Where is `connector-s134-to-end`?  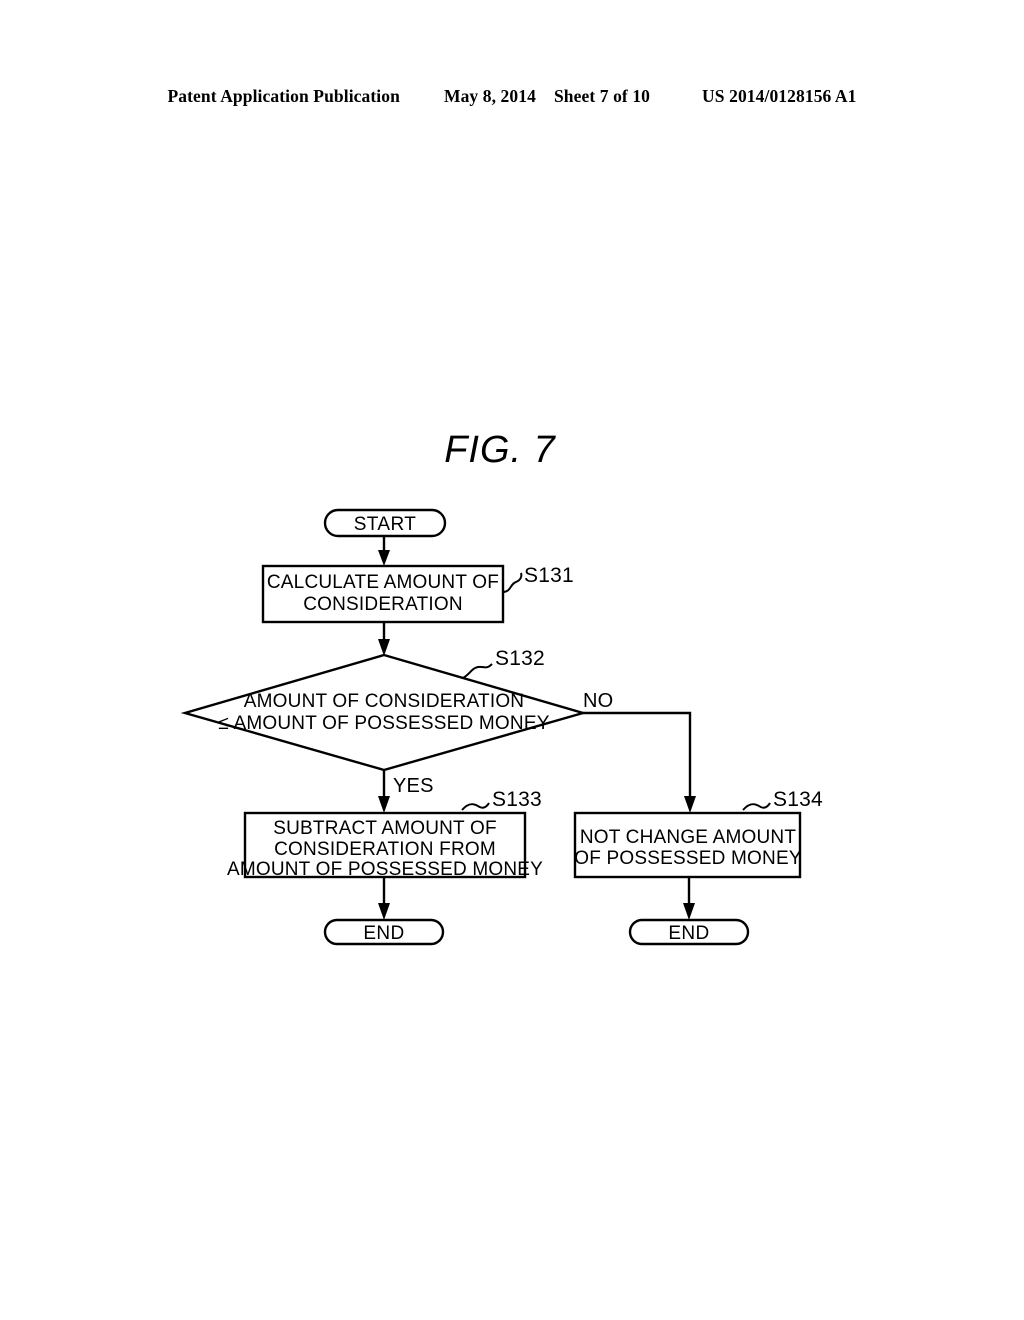
connector-s134-to-end is located at coordinates (689, 898).